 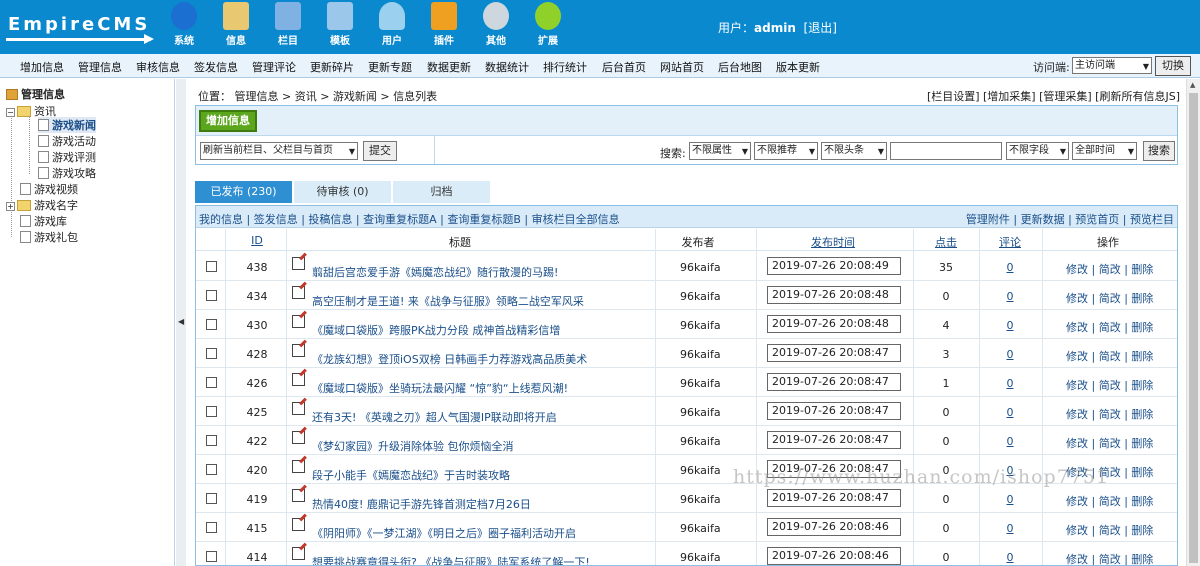 What do you see at coordinates (67, 157) in the screenshot?
I see `tree-node-review: 游戏评测` at bounding box center [67, 157].